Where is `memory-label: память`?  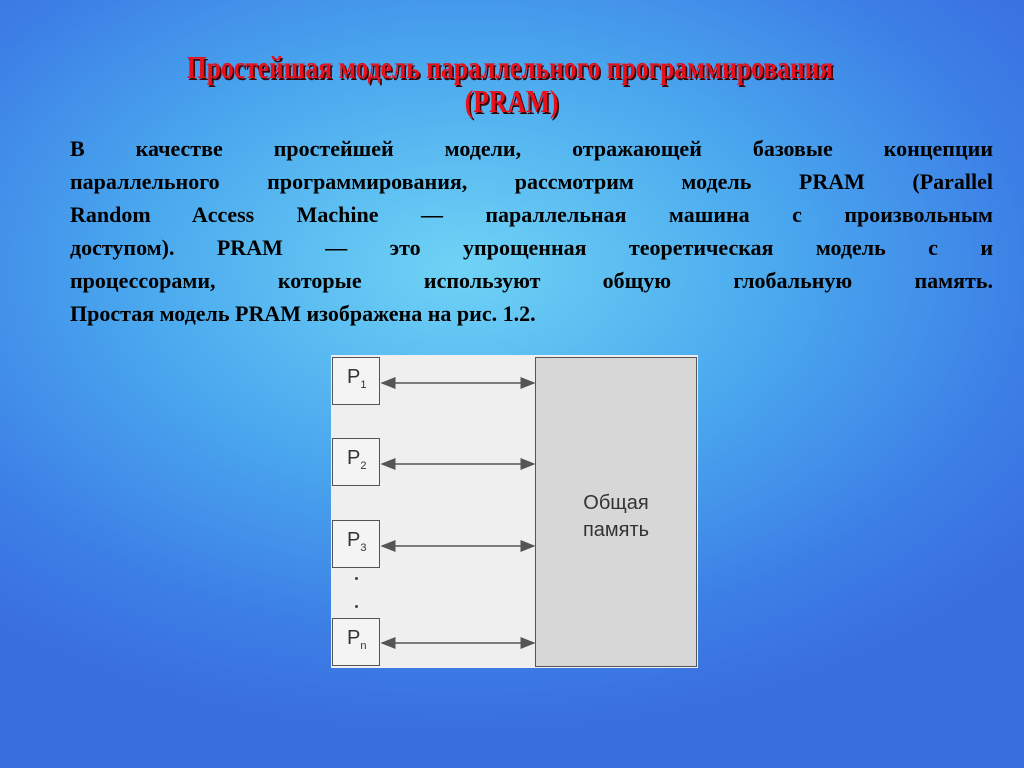 memory-label: память is located at coordinates (616, 530).